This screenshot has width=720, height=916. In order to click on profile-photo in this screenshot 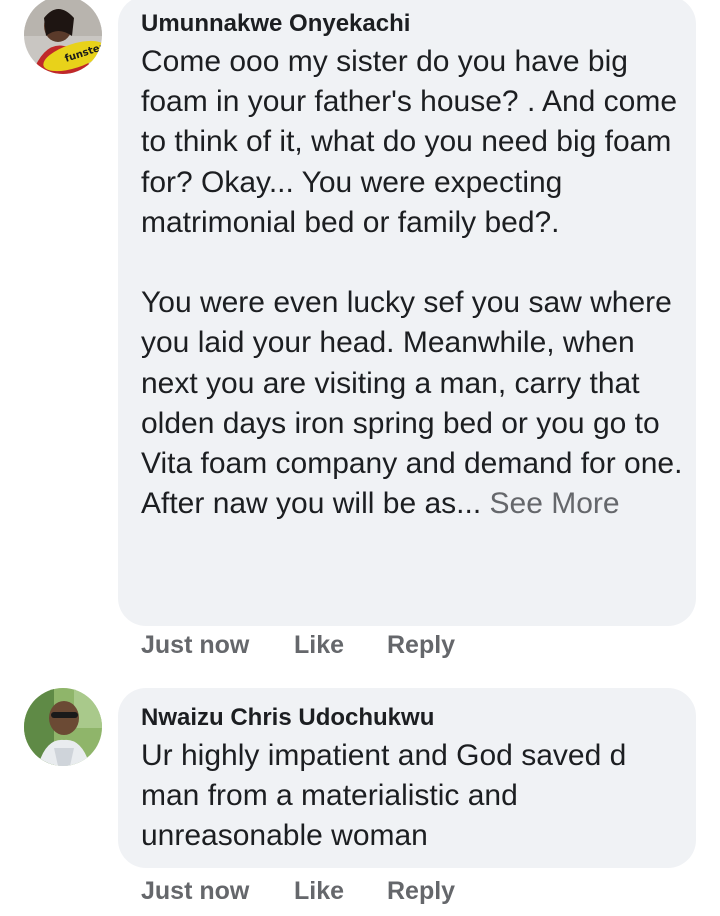, I will do `click(63, 727)`.